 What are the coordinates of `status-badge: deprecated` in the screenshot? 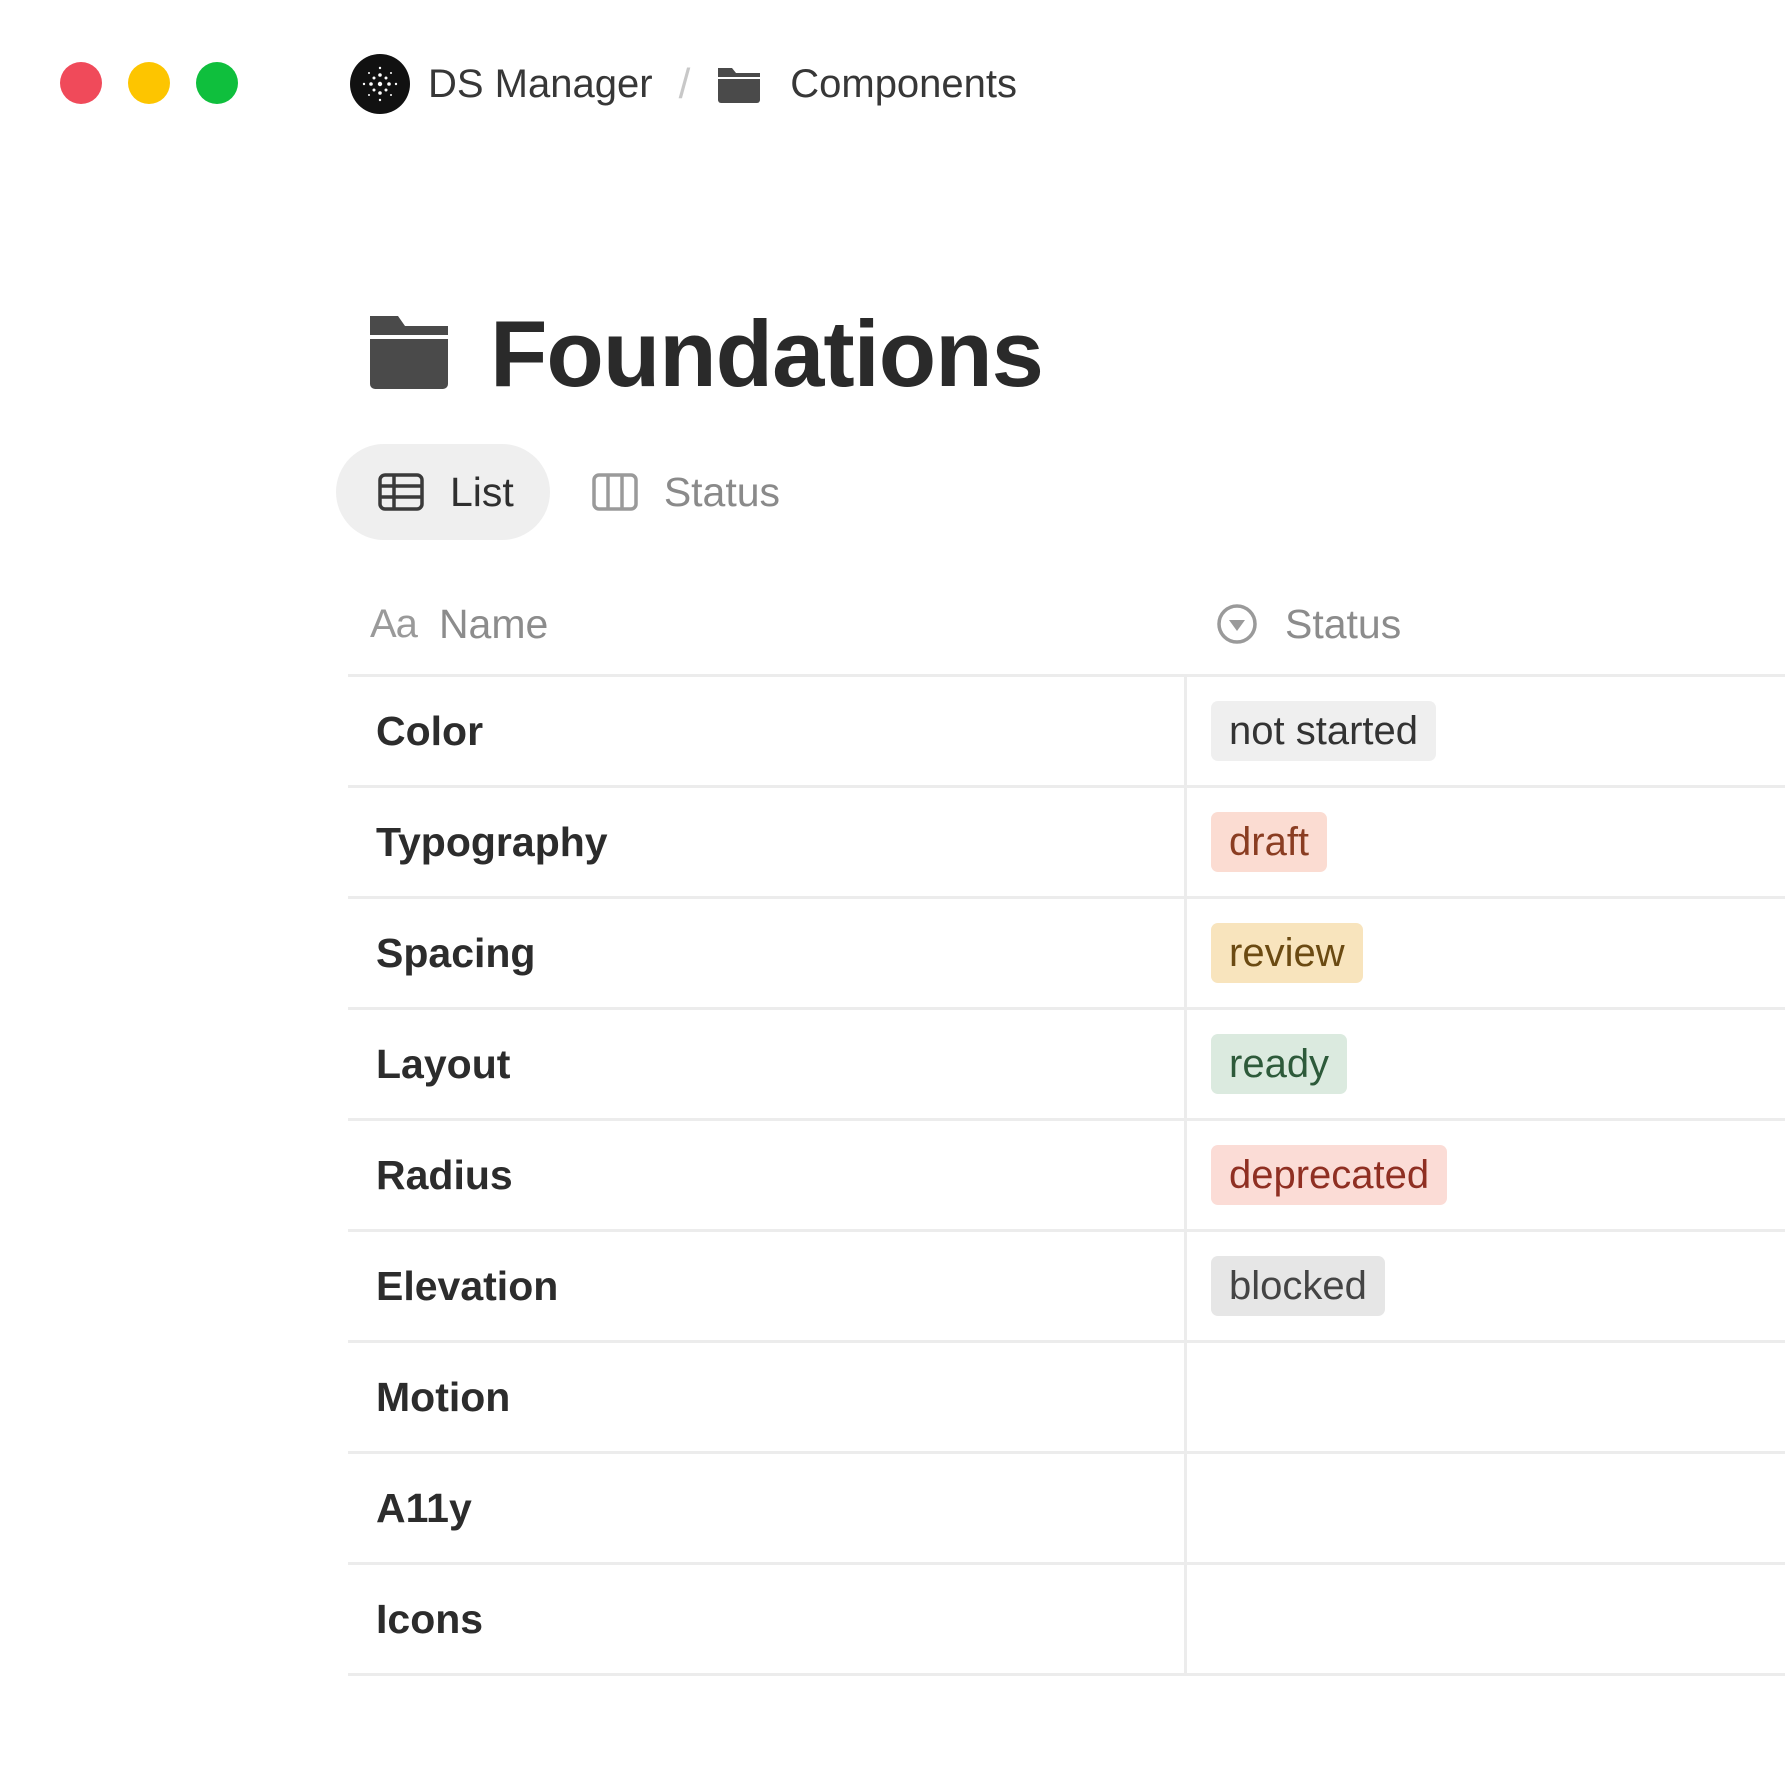 It's located at (1329, 1175).